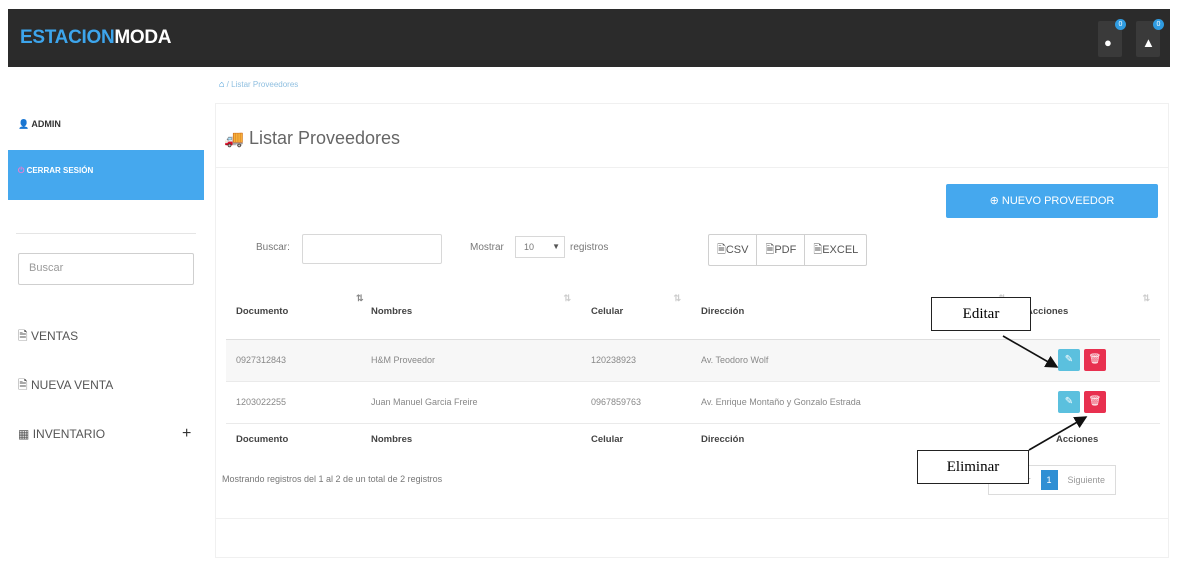 The width and height of the screenshot is (1178, 576). I want to click on export-excel-label: EXCEL, so click(840, 250).